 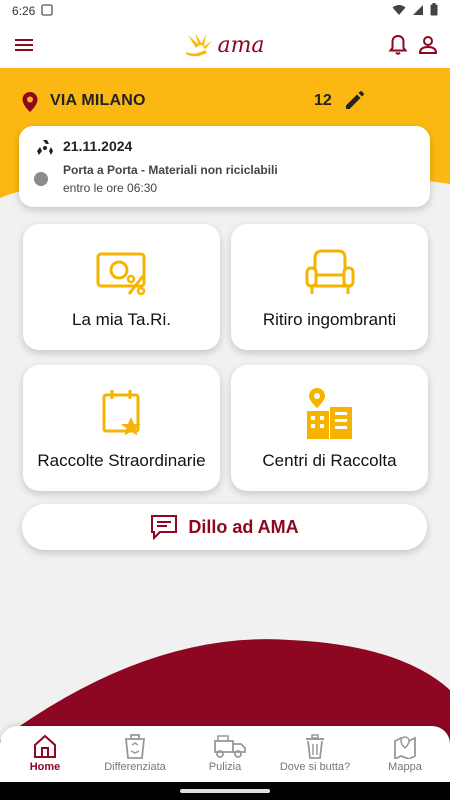 What do you see at coordinates (398, 45) in the screenshot?
I see `bell-icon` at bounding box center [398, 45].